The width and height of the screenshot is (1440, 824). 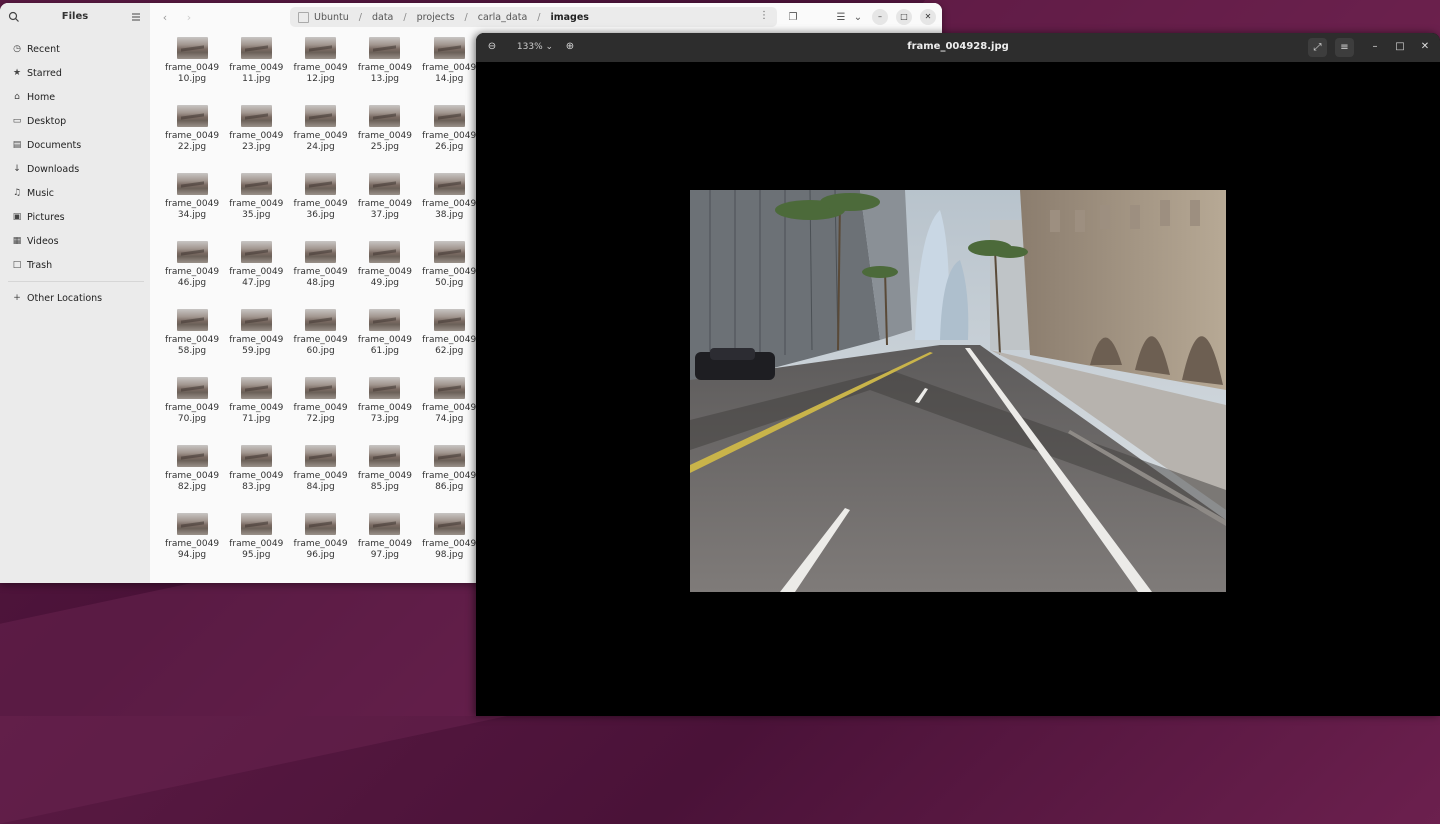 What do you see at coordinates (136, 17) in the screenshot?
I see `hamburger-menu-icon` at bounding box center [136, 17].